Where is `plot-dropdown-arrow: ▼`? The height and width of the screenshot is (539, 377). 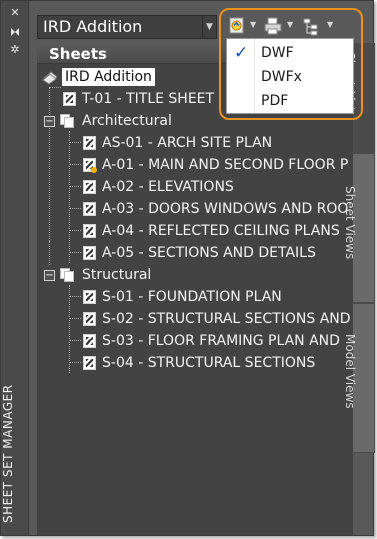
plot-dropdown-arrow: ▼ is located at coordinates (290, 24).